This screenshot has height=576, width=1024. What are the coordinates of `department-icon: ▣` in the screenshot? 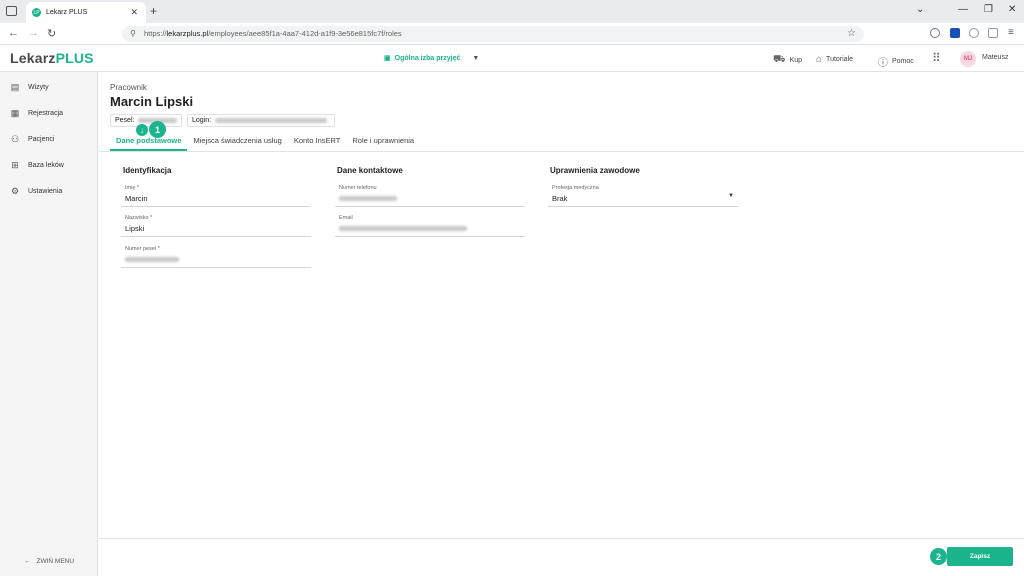 It's located at (387, 58).